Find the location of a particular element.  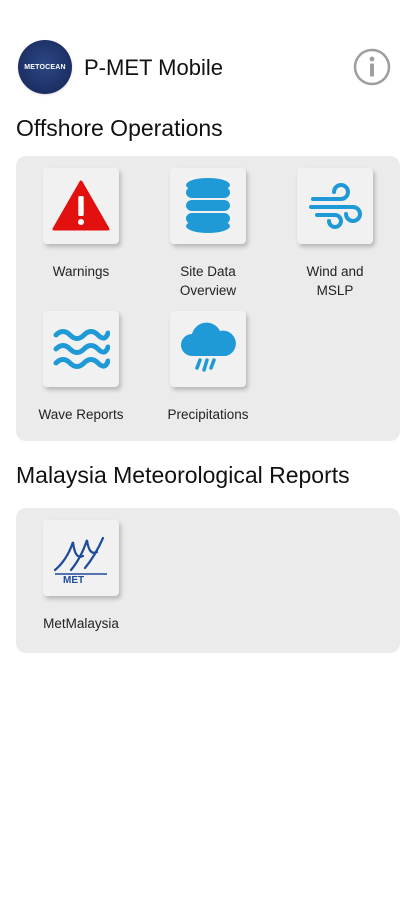

warning-triangle-icon is located at coordinates (81, 205).